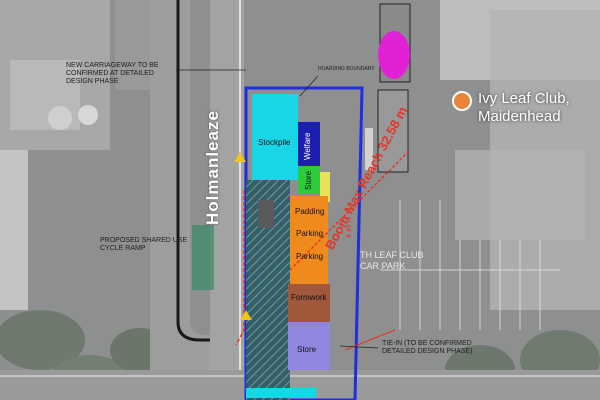  I want to click on zone-label-parking-2: Parking, so click(310, 256).